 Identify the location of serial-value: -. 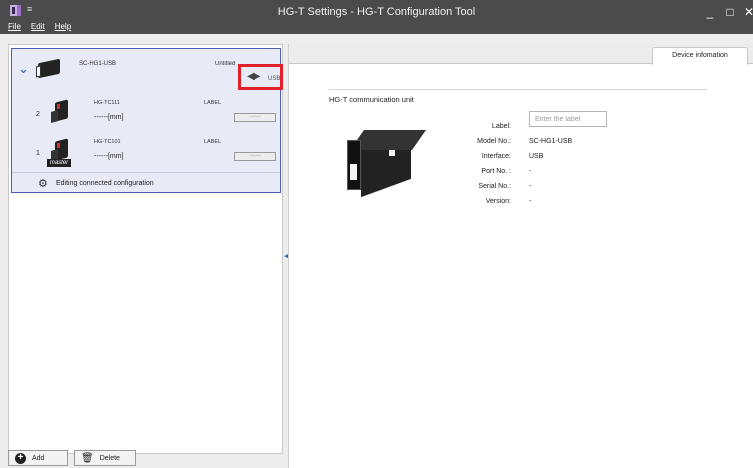
(530, 186).